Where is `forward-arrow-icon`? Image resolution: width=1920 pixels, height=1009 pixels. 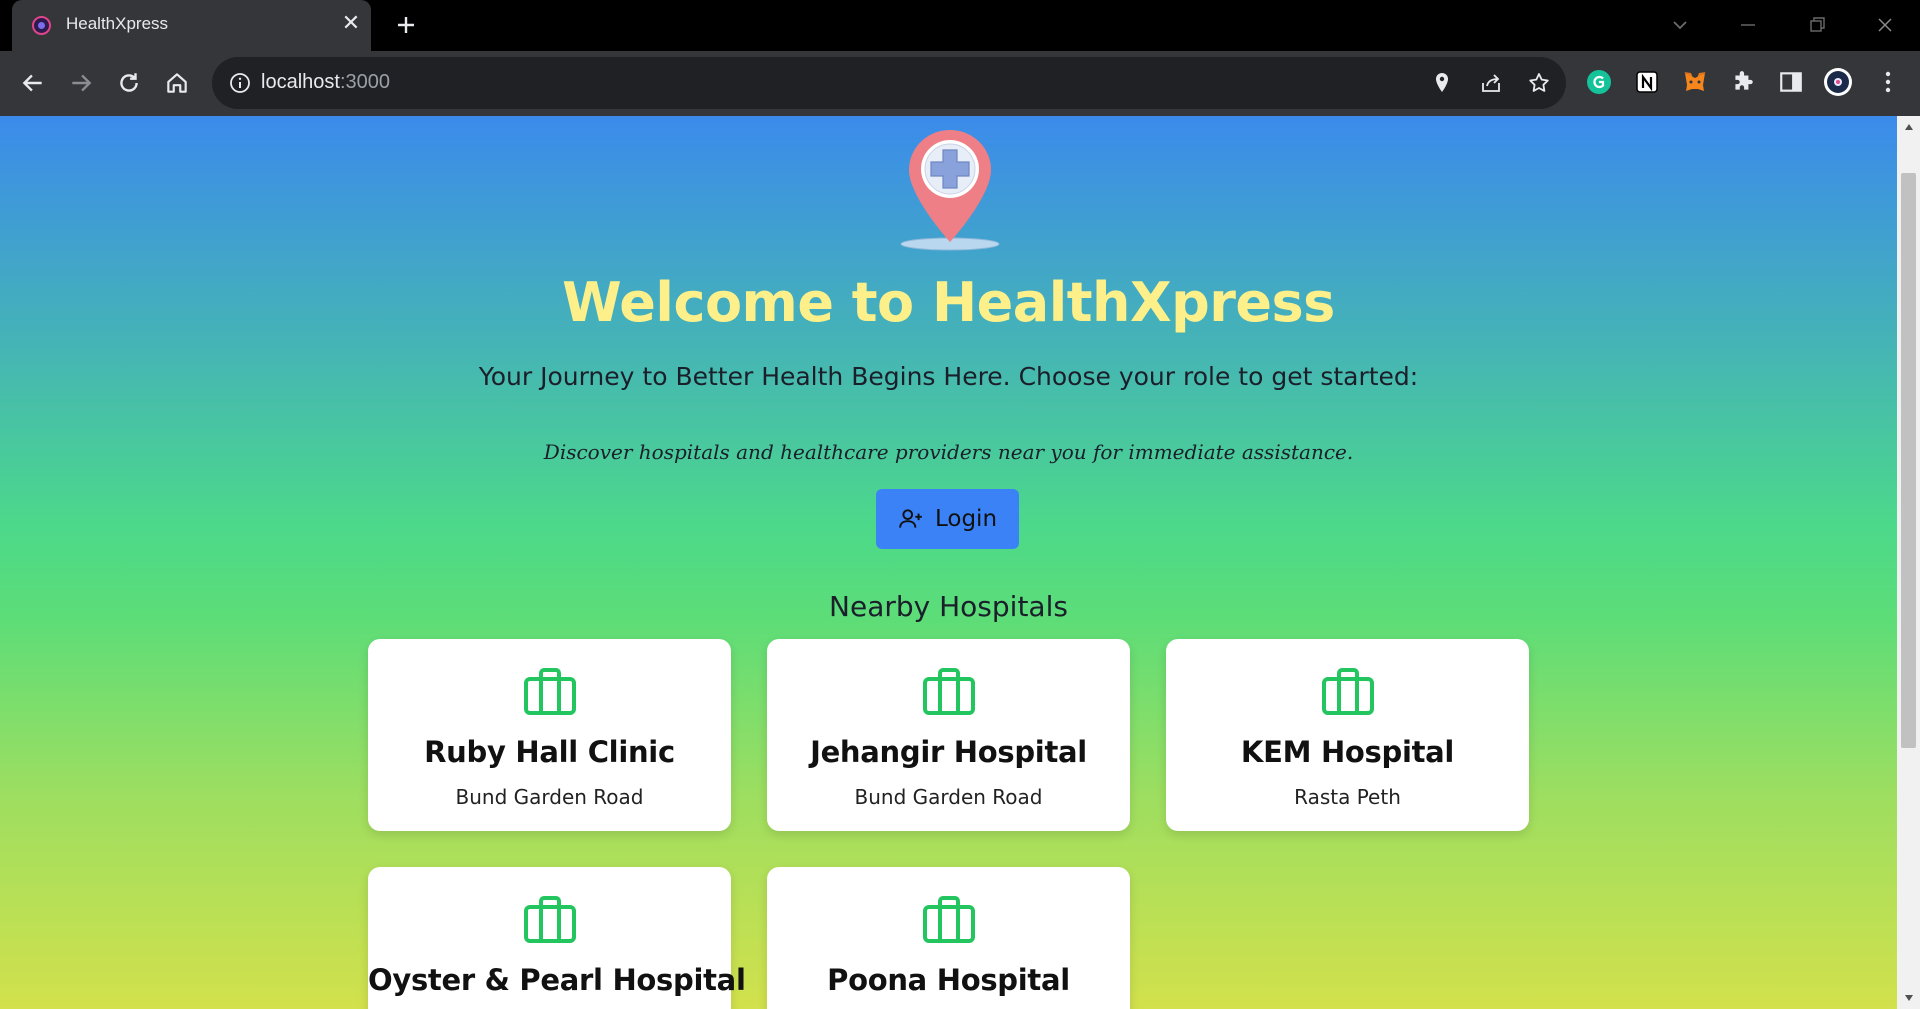
forward-arrow-icon is located at coordinates (82, 83).